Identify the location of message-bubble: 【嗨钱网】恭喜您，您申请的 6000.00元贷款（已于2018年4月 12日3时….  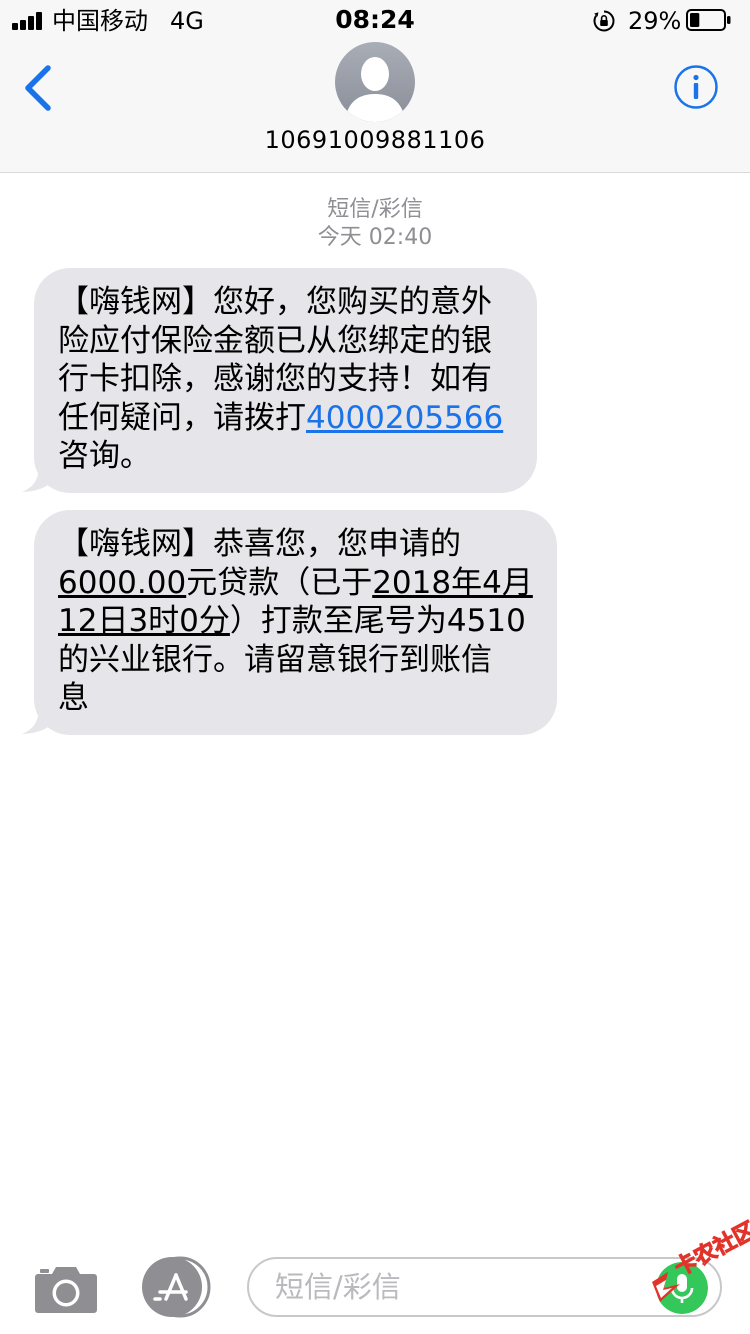
(295, 622).